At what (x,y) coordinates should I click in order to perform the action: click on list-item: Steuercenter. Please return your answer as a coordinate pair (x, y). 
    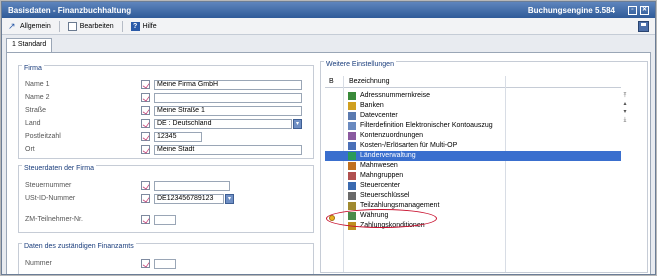
    Looking at the image, I should click on (473, 186).